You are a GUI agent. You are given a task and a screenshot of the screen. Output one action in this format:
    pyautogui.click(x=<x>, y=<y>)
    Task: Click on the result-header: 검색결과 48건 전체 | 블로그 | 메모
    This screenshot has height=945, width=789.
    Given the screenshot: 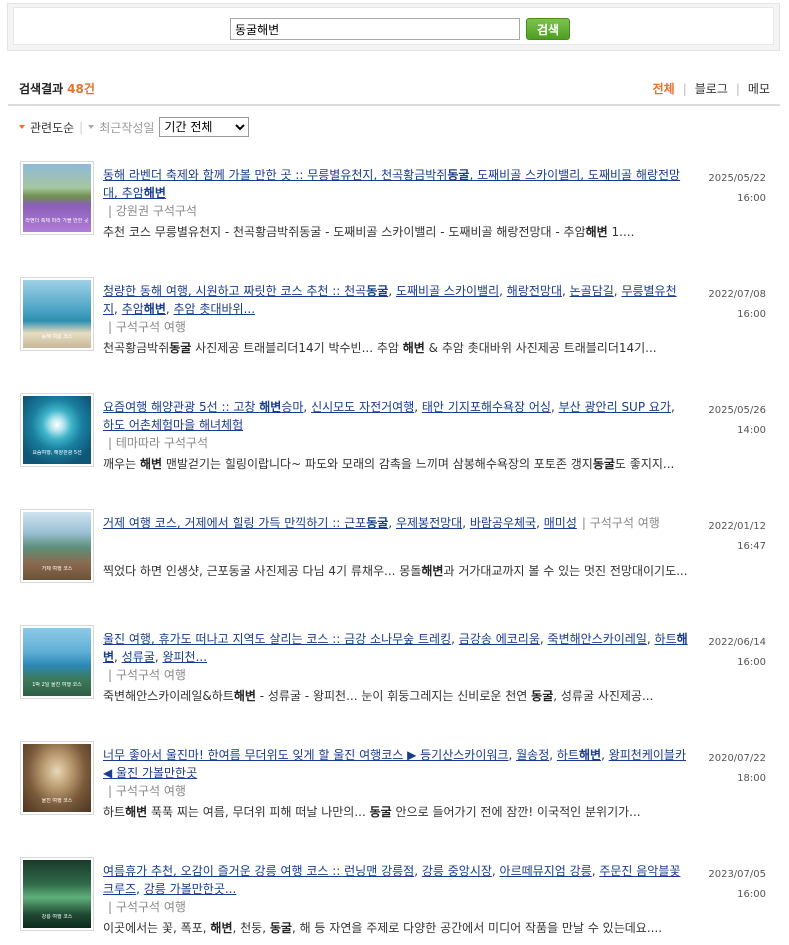 What is the action you would take?
    pyautogui.click(x=394, y=89)
    